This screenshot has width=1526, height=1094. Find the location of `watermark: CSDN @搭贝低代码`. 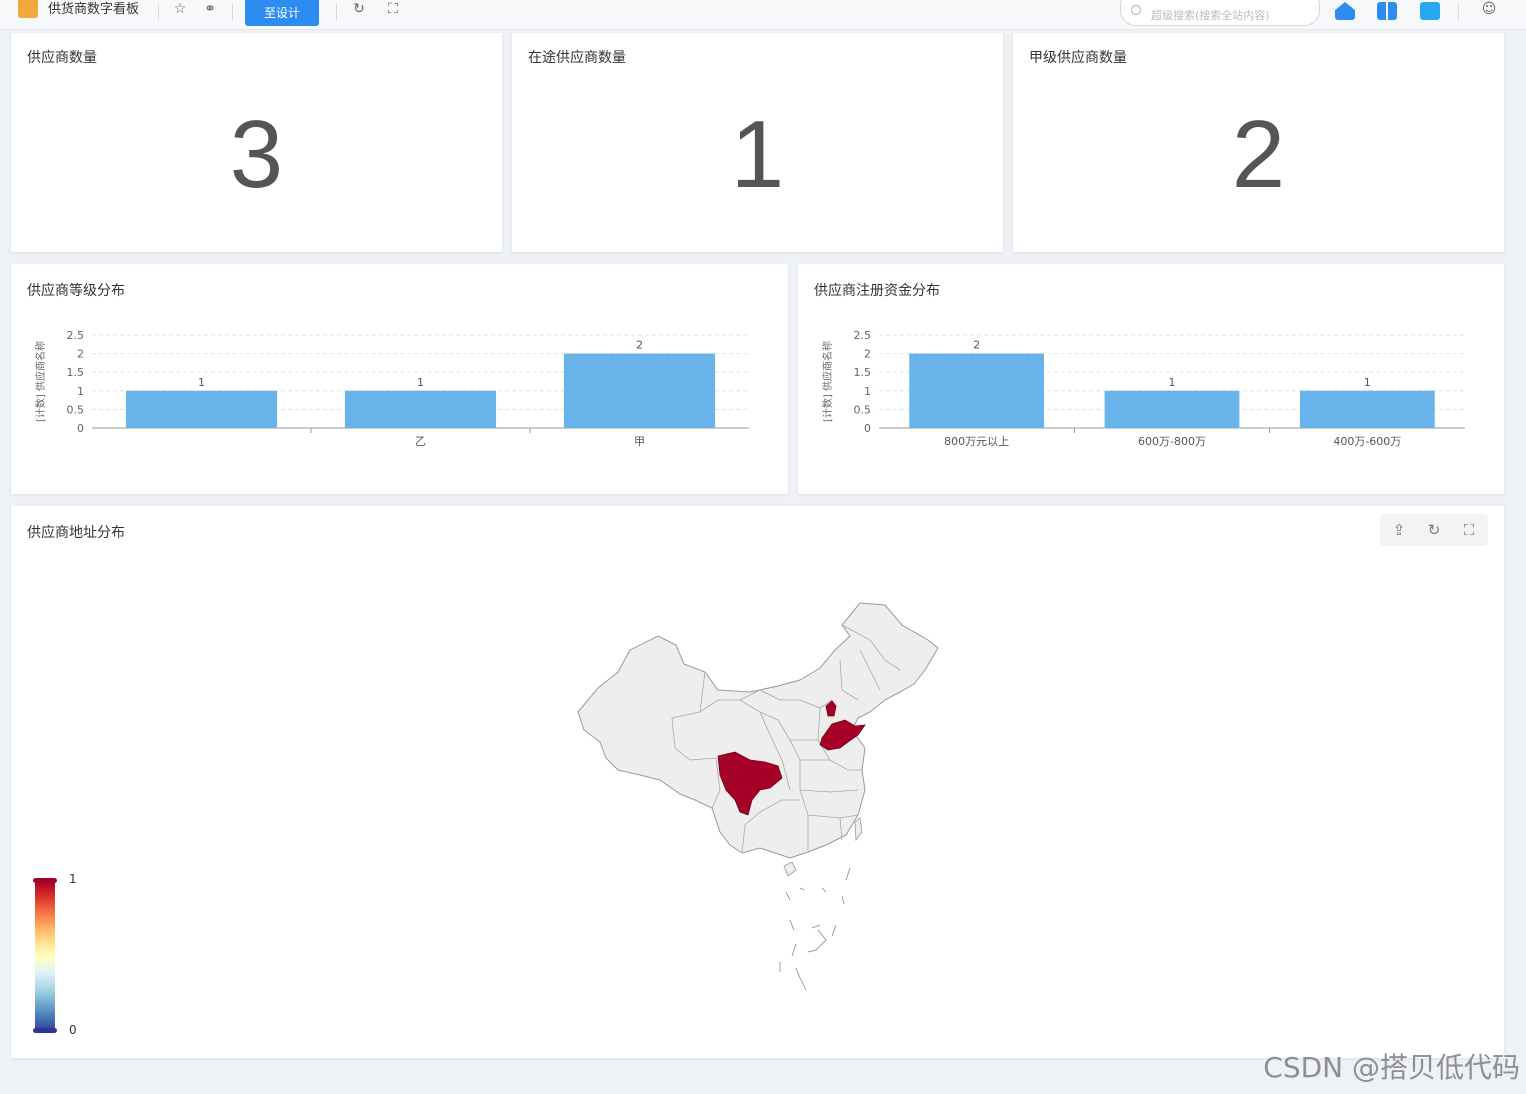

watermark: CSDN @搭贝低代码 is located at coordinates (1391, 1067).